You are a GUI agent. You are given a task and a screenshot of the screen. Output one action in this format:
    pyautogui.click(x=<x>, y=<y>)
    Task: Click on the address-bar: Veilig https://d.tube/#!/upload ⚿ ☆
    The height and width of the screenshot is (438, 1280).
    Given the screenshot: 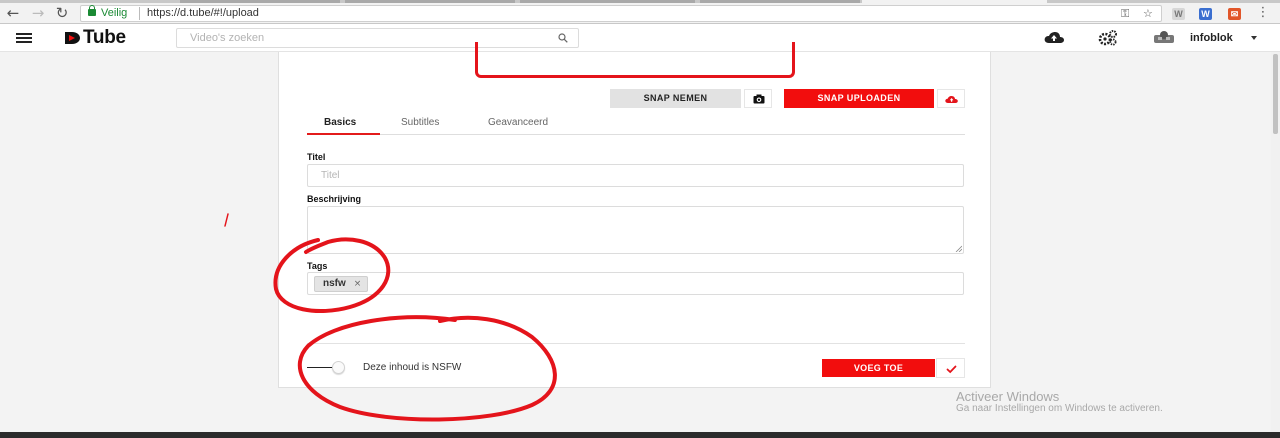 What is the action you would take?
    pyautogui.click(x=621, y=13)
    